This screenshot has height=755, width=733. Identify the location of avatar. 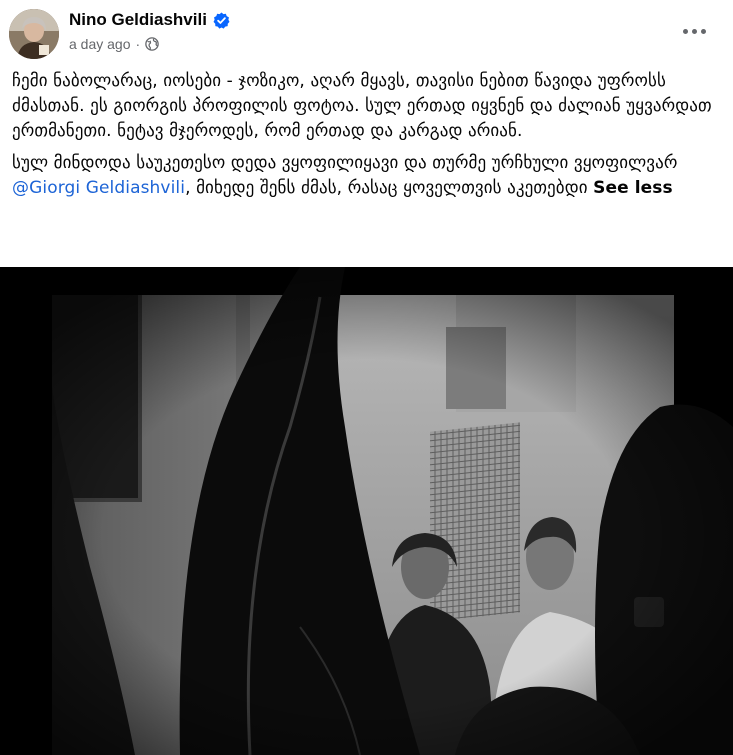
(34, 34).